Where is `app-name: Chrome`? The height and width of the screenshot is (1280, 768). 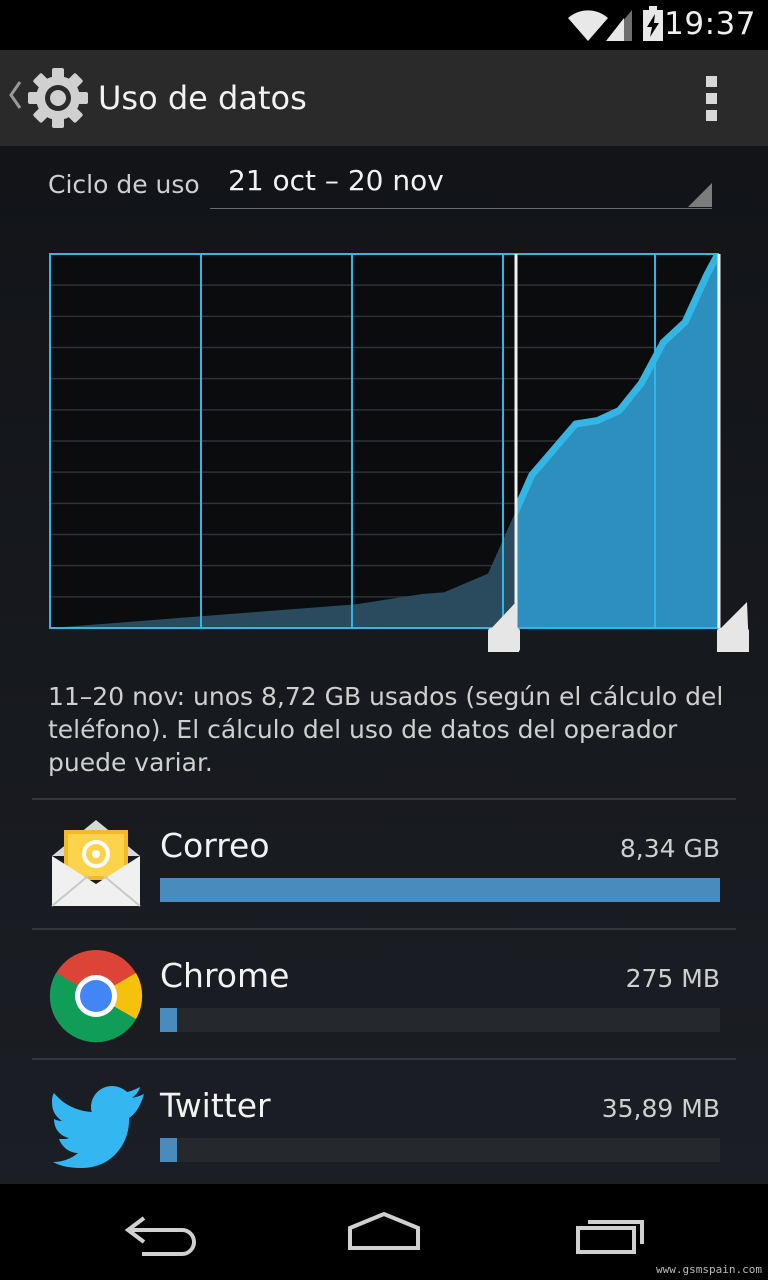 app-name: Chrome is located at coordinates (225, 975).